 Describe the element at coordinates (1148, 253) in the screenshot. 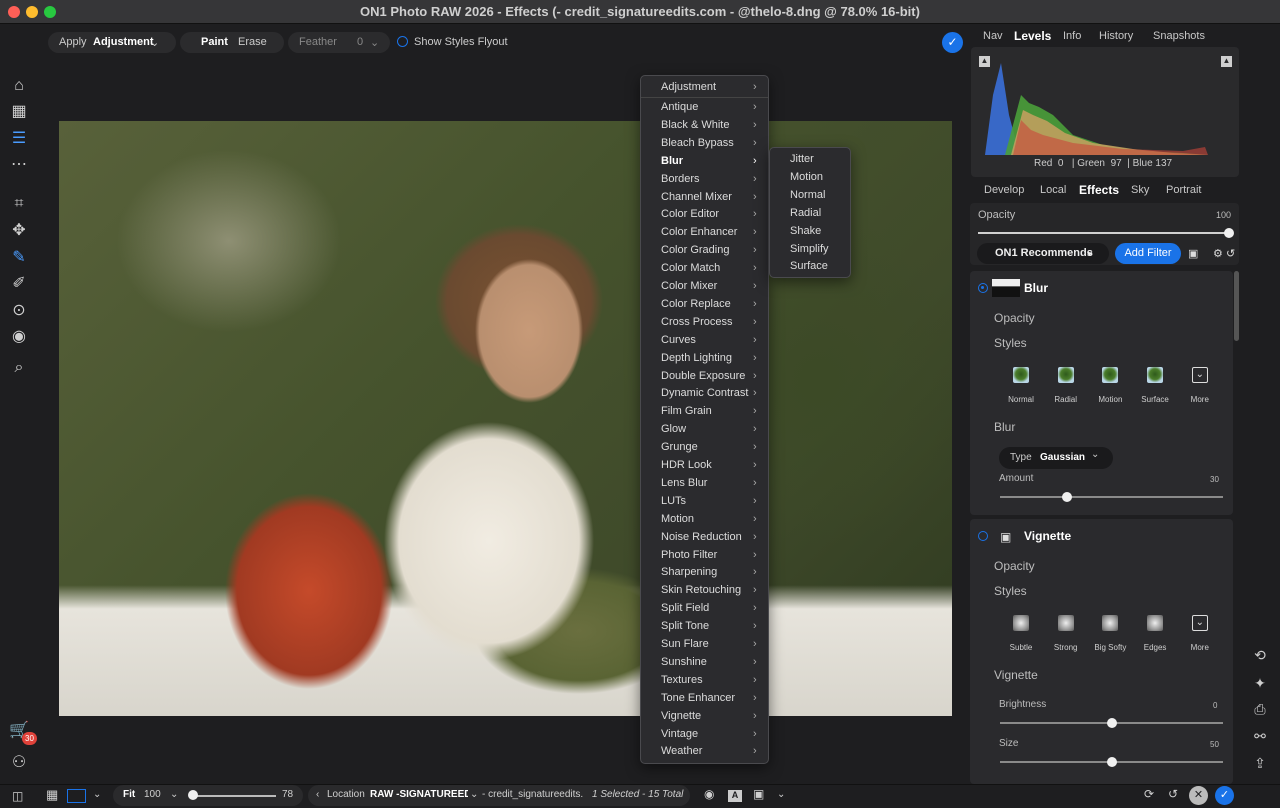

I see `add-filter-button: Add Filter` at that location.